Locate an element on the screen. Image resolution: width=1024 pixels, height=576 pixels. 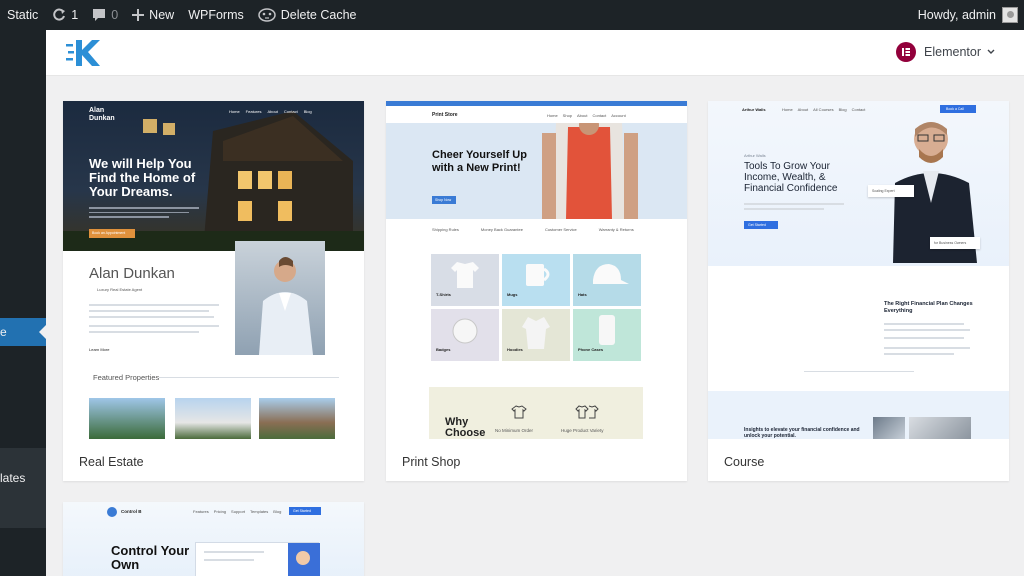
nav-item: Blog is located at coordinates (277, 511).